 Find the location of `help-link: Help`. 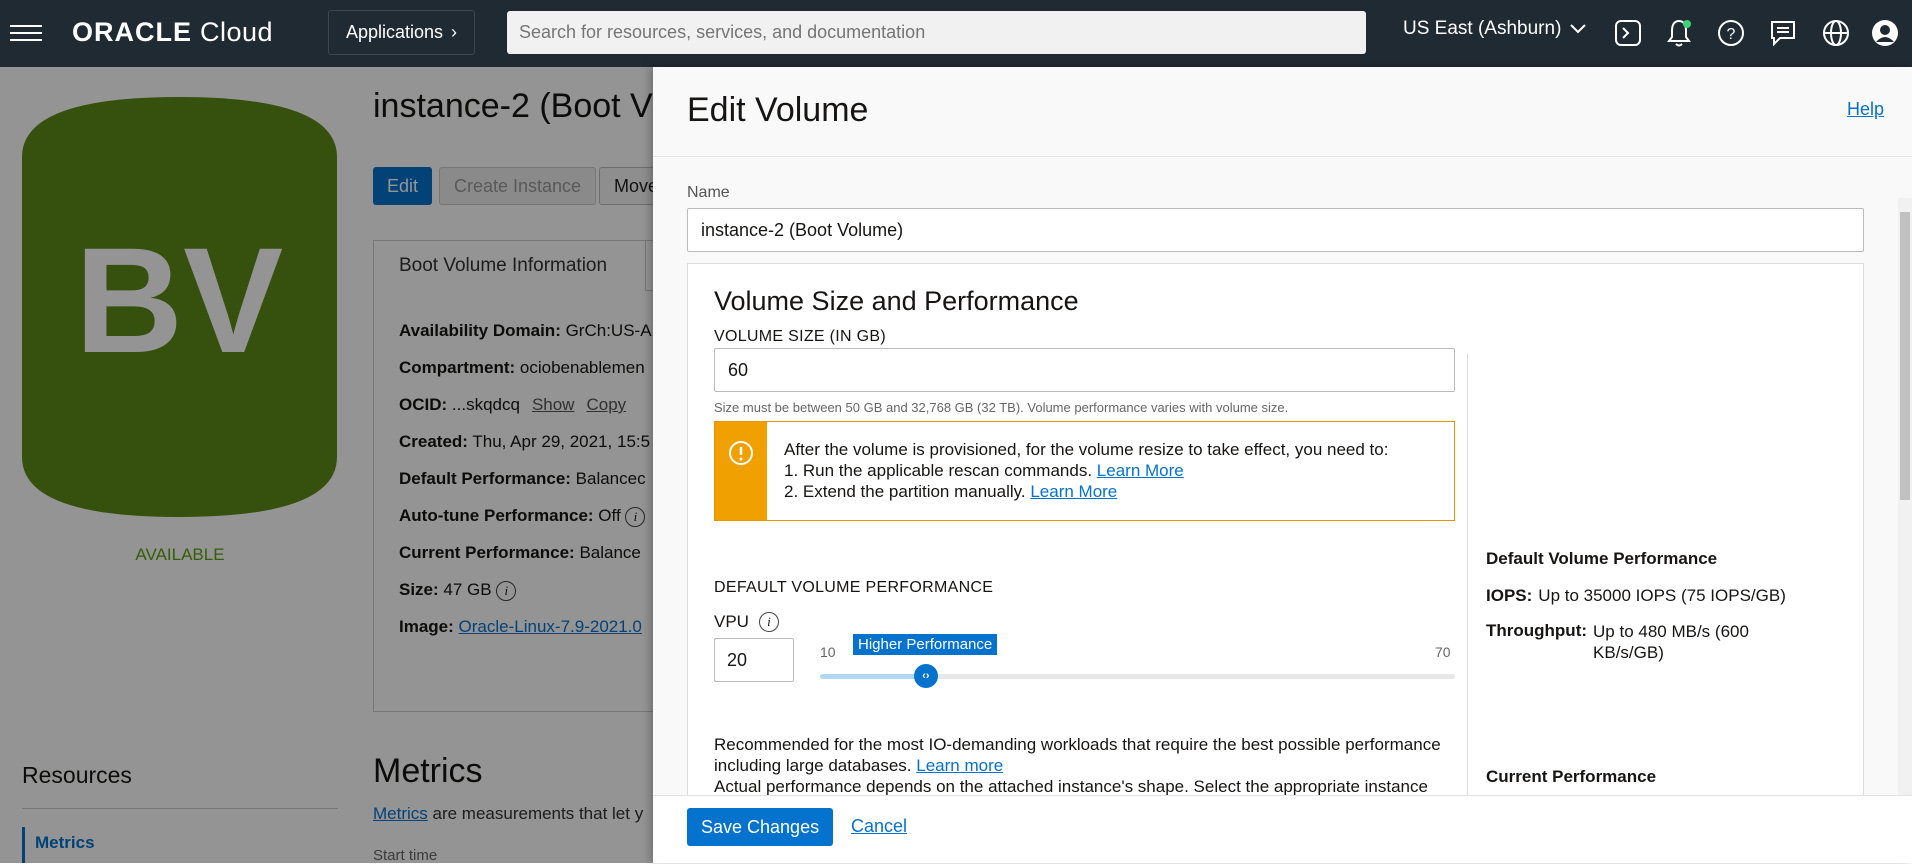

help-link: Help is located at coordinates (1865, 109).